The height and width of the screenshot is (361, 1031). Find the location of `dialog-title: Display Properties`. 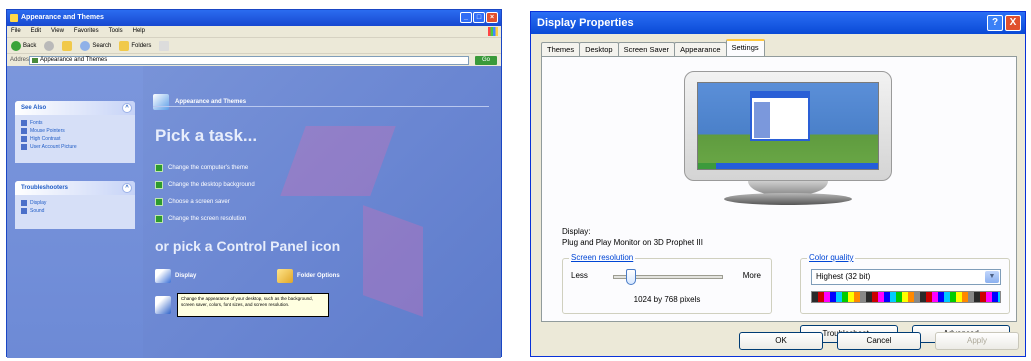

dialog-title: Display Properties is located at coordinates (585, 23).